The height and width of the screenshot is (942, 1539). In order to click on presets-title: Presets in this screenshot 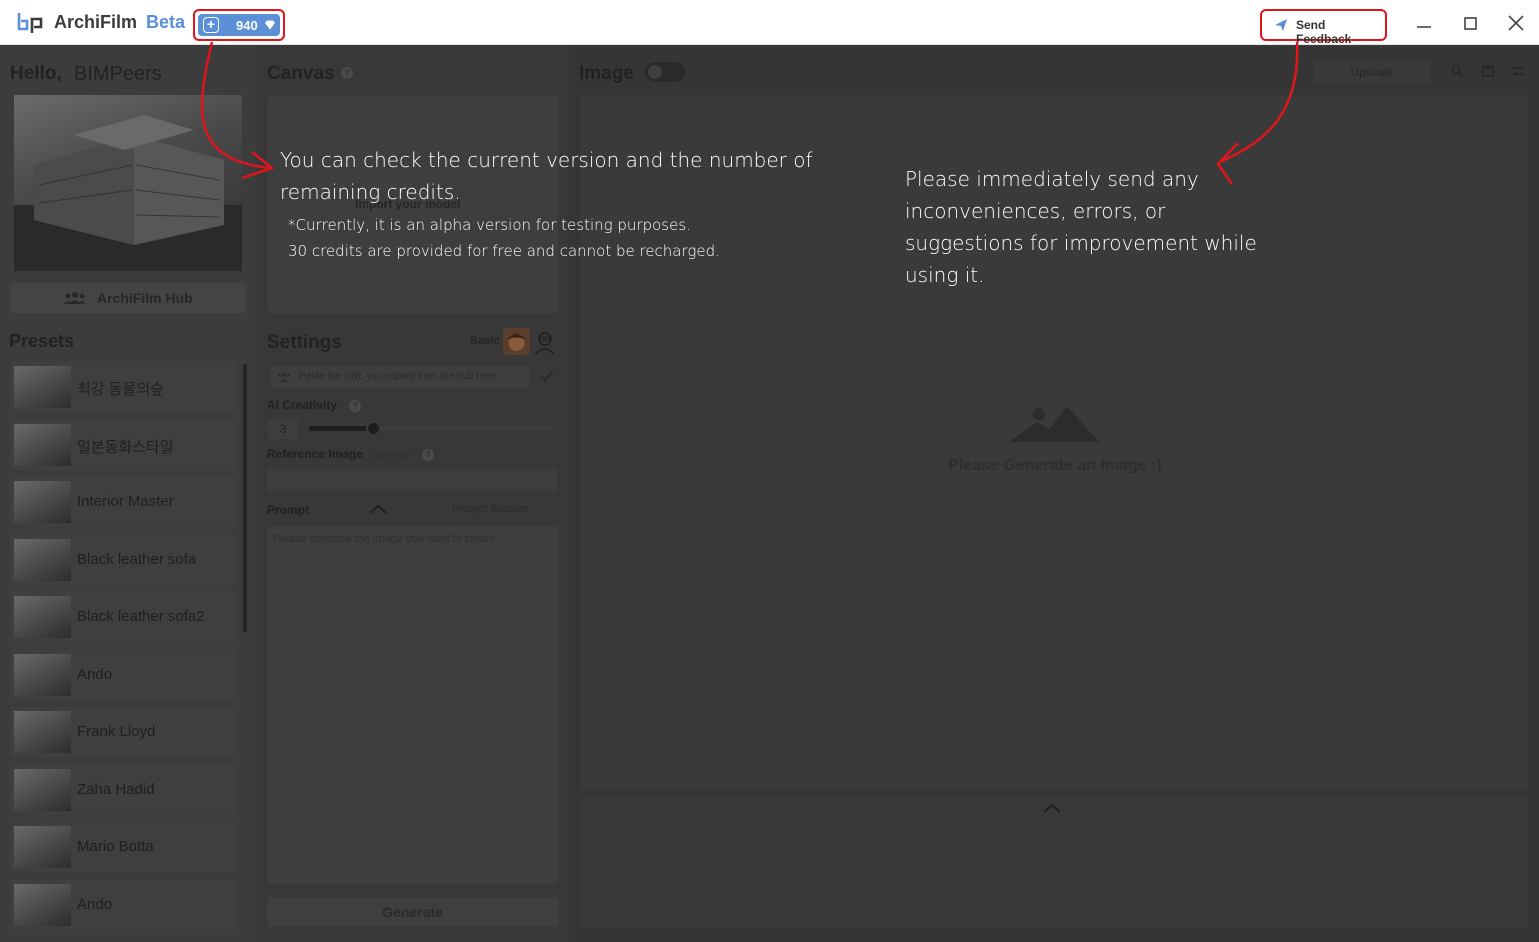, I will do `click(42, 341)`.